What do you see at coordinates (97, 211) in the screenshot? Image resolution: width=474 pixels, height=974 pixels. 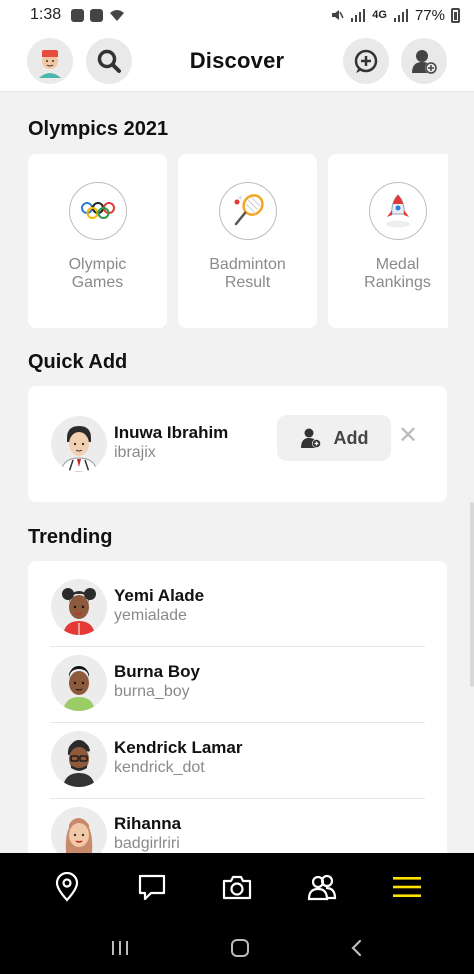 I see `olympic-rings-icon` at bounding box center [97, 211].